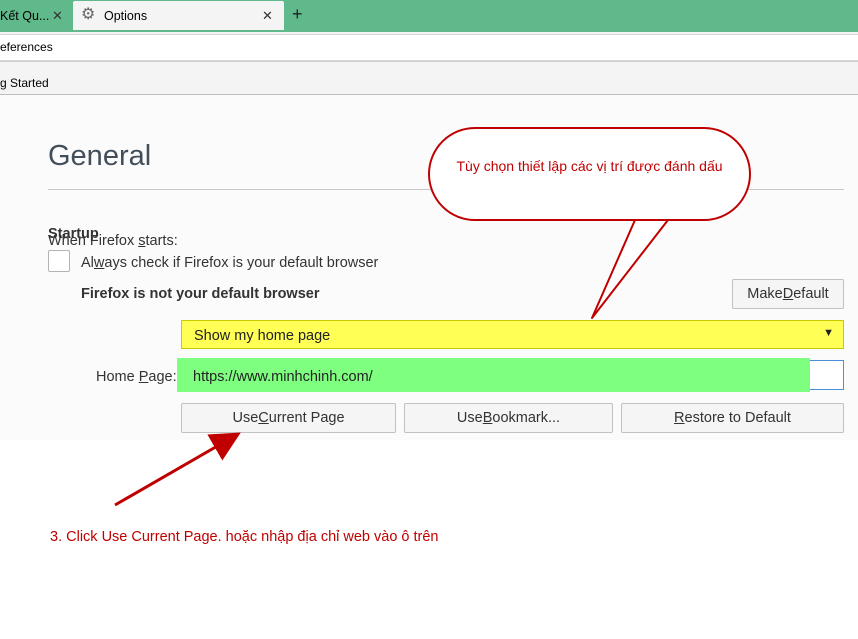  Describe the element at coordinates (732, 418) in the screenshot. I see `restore-default-button: Restore to Default` at that location.